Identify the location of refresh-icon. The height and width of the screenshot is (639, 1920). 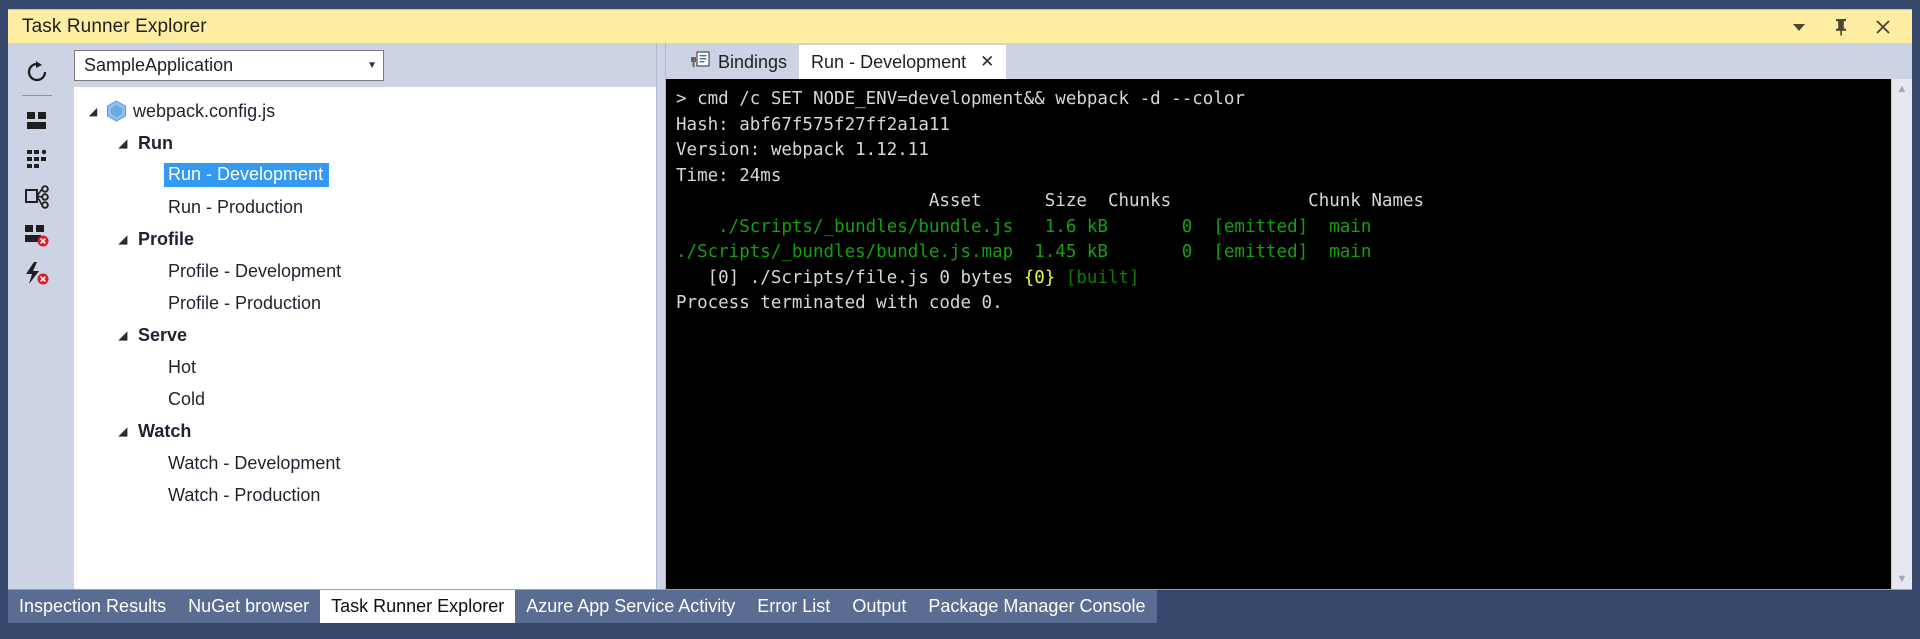
(37, 72).